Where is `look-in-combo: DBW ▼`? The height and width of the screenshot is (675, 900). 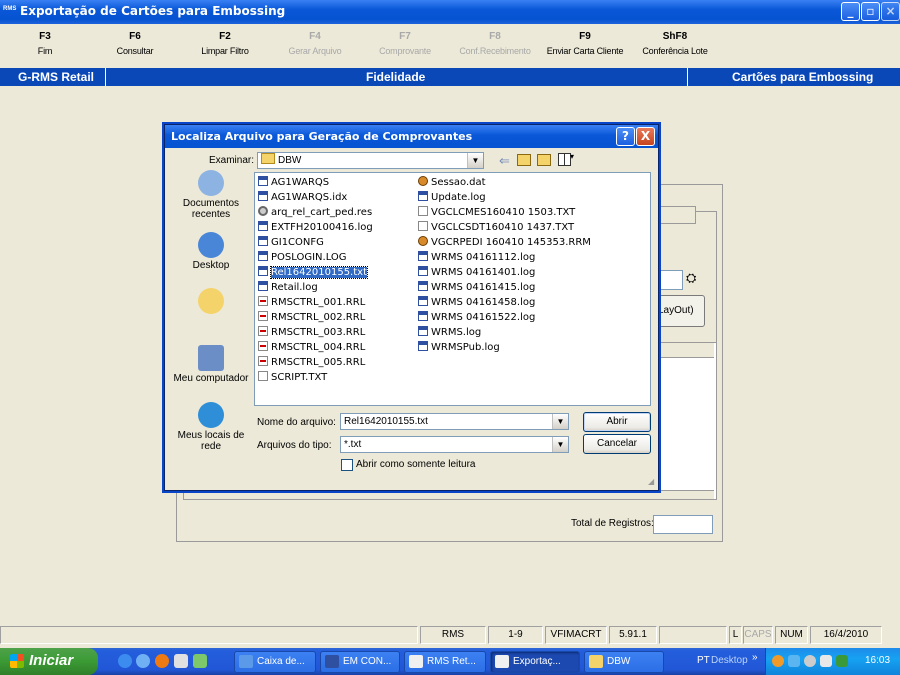 look-in-combo: DBW ▼ is located at coordinates (370, 160).